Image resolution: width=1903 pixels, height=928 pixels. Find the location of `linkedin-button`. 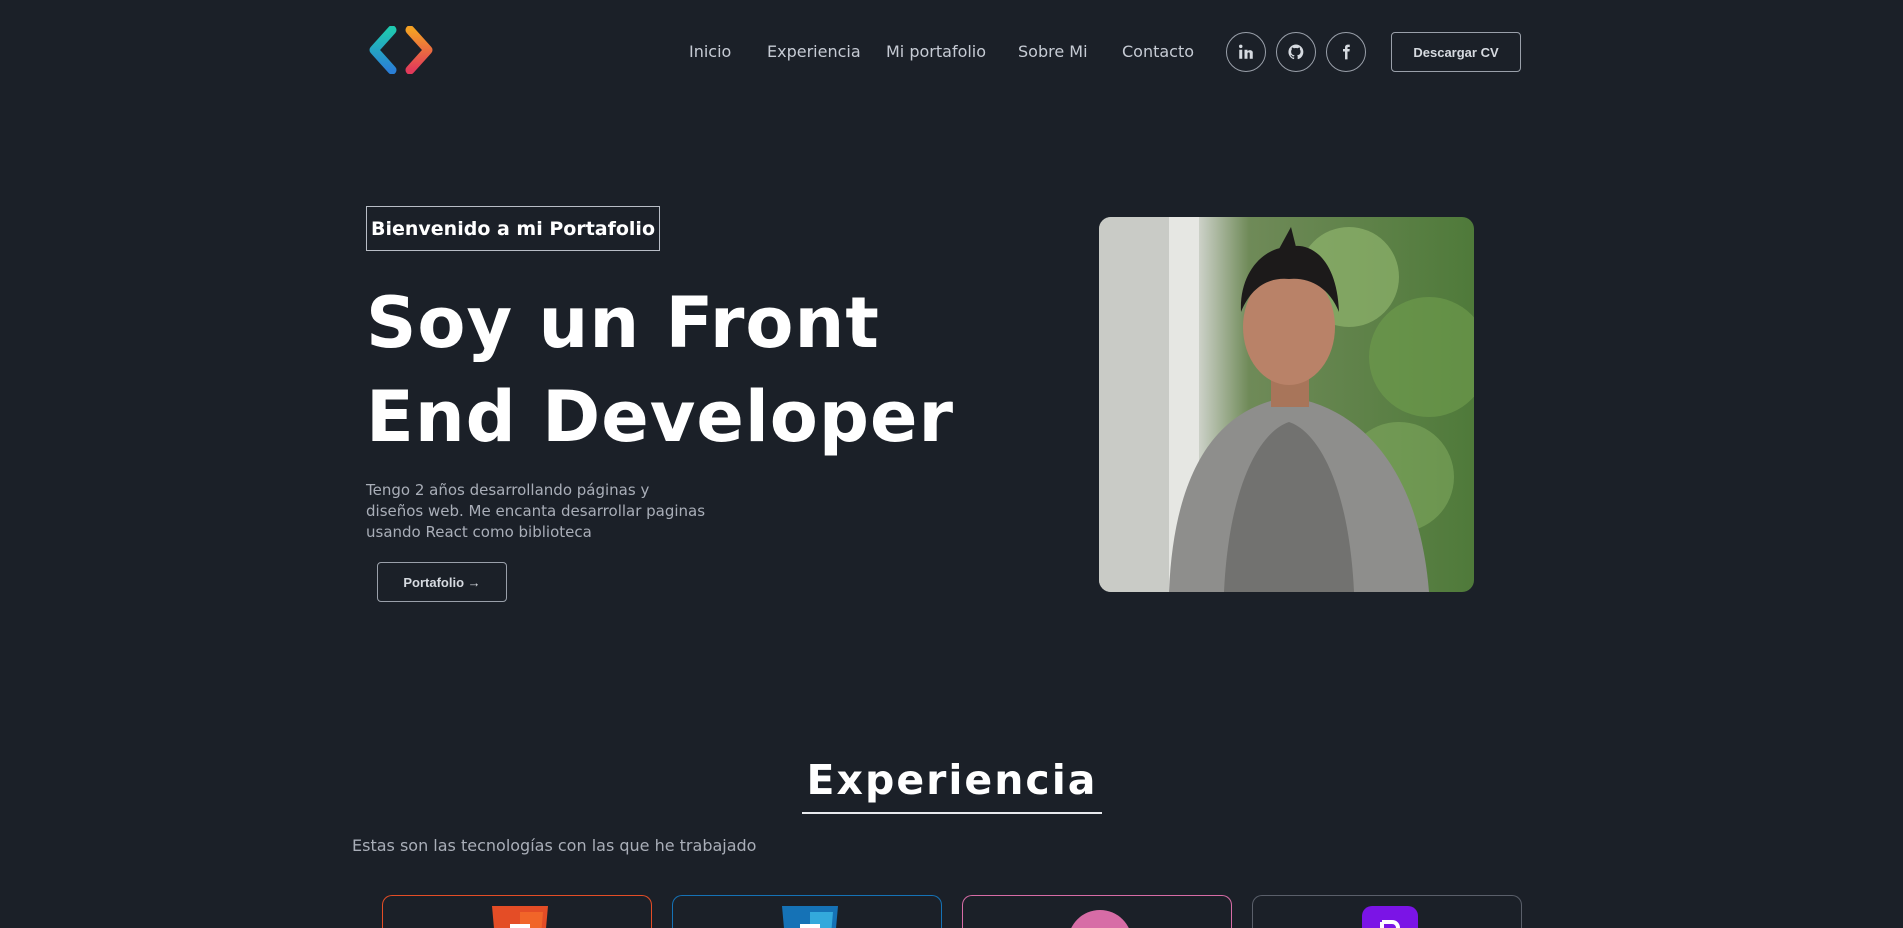

linkedin-button is located at coordinates (1246, 52).